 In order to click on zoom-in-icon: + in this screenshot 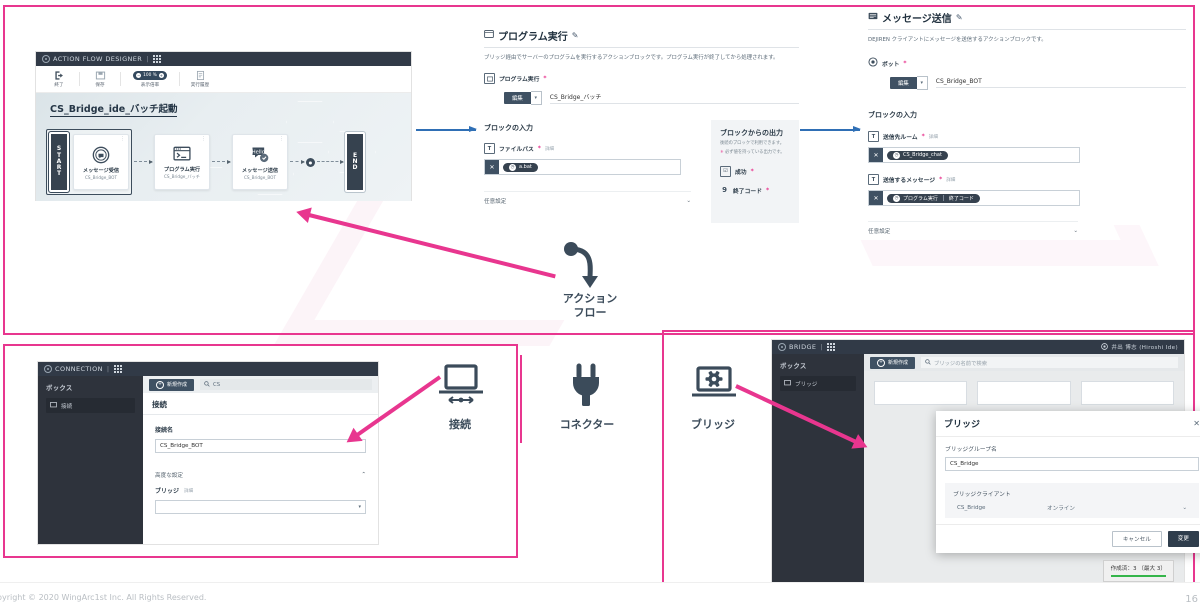, I will do `click(161, 76)`.